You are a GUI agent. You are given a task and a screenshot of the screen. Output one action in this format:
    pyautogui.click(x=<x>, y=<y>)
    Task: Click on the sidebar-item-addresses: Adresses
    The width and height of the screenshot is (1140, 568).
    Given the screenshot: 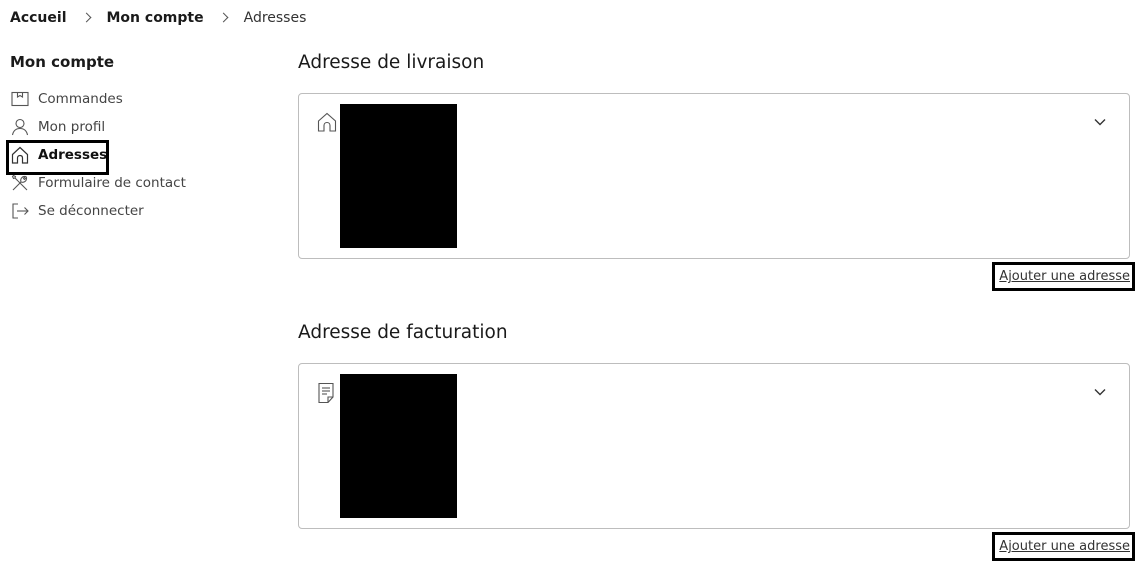 What is the action you would take?
    pyautogui.click(x=118, y=157)
    